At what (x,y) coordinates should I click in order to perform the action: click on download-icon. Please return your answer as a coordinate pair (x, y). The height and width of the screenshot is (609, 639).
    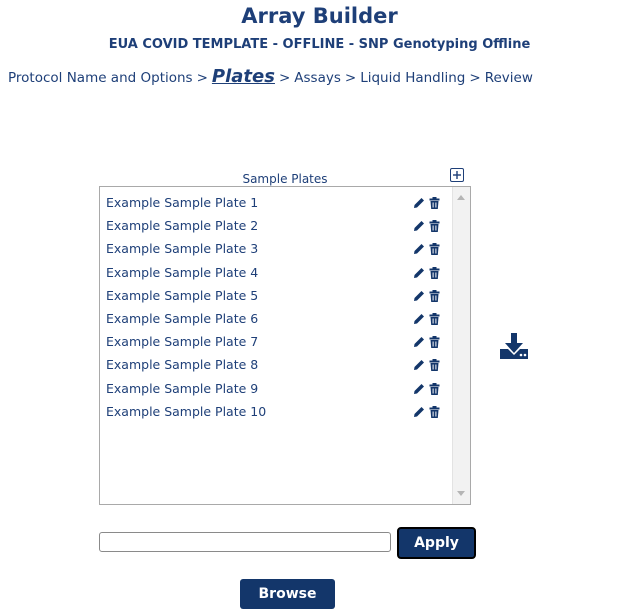
    Looking at the image, I should click on (514, 346).